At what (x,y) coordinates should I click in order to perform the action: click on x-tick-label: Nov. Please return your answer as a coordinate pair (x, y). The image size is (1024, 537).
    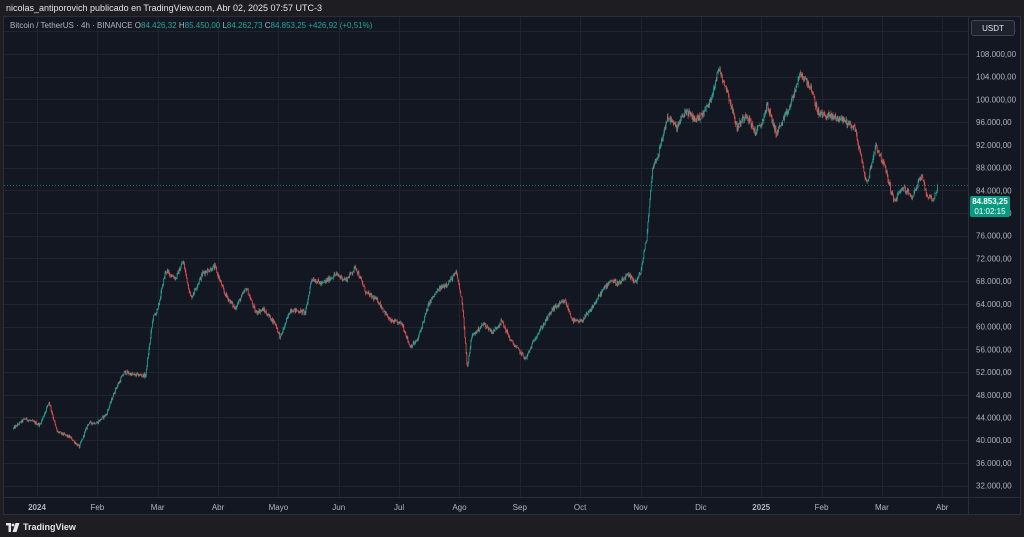
    Looking at the image, I should click on (640, 507).